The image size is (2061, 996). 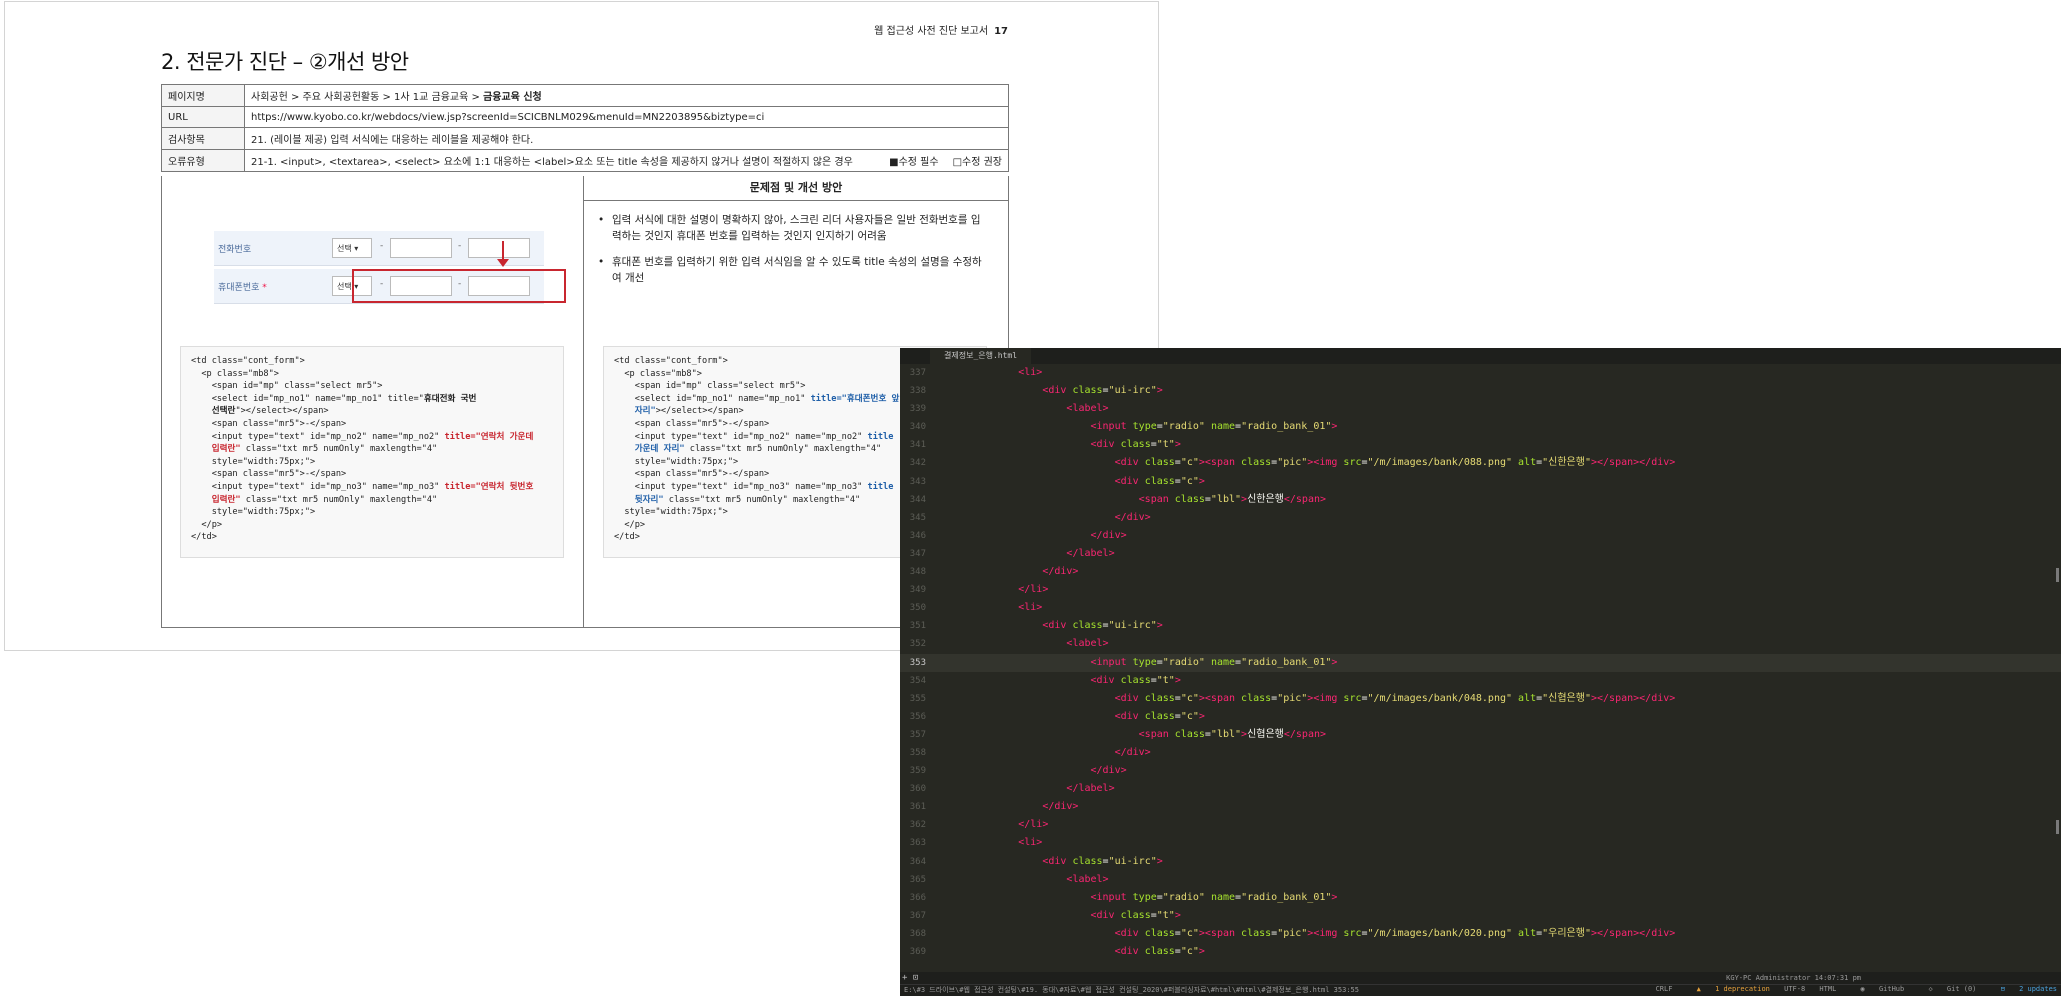 What do you see at coordinates (917, 716) in the screenshot?
I see `line-number: 356` at bounding box center [917, 716].